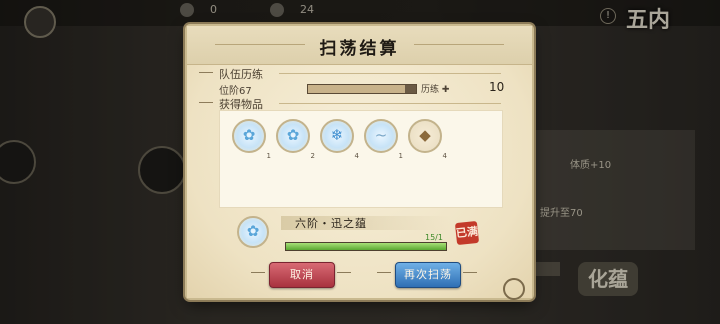  Describe the element at coordinates (302, 275) in the screenshot. I see `cancel-button: 取消` at that location.